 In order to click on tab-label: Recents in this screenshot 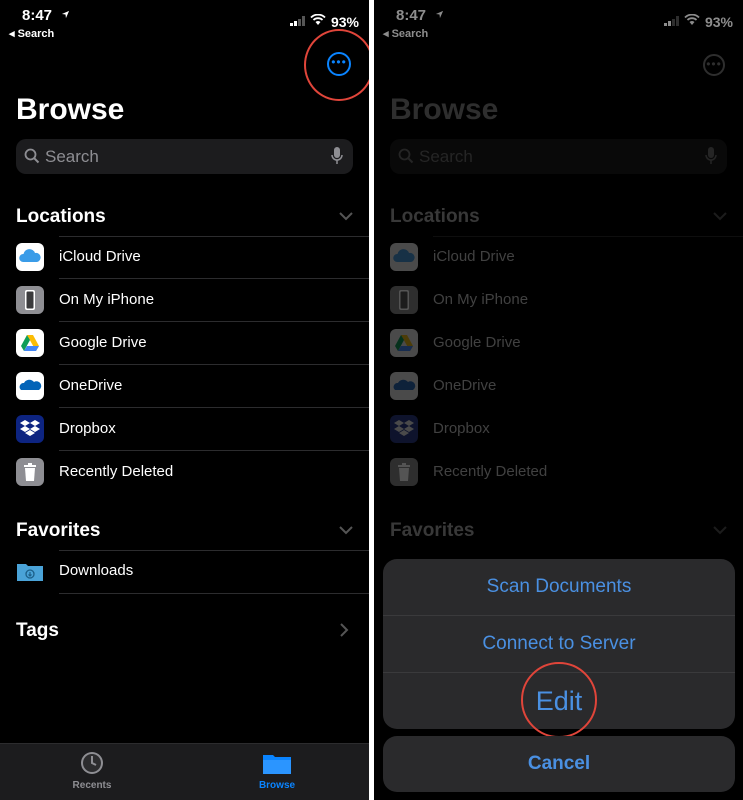, I will do `click(92, 785)`.